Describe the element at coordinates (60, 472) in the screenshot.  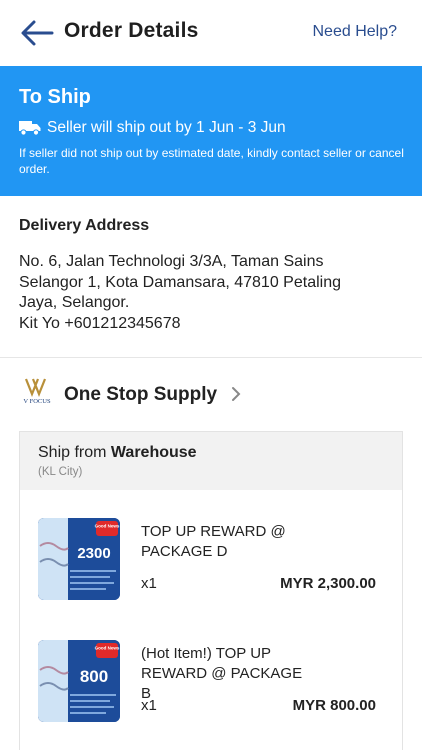
I see `ship-from-city: (KL City)` at that location.